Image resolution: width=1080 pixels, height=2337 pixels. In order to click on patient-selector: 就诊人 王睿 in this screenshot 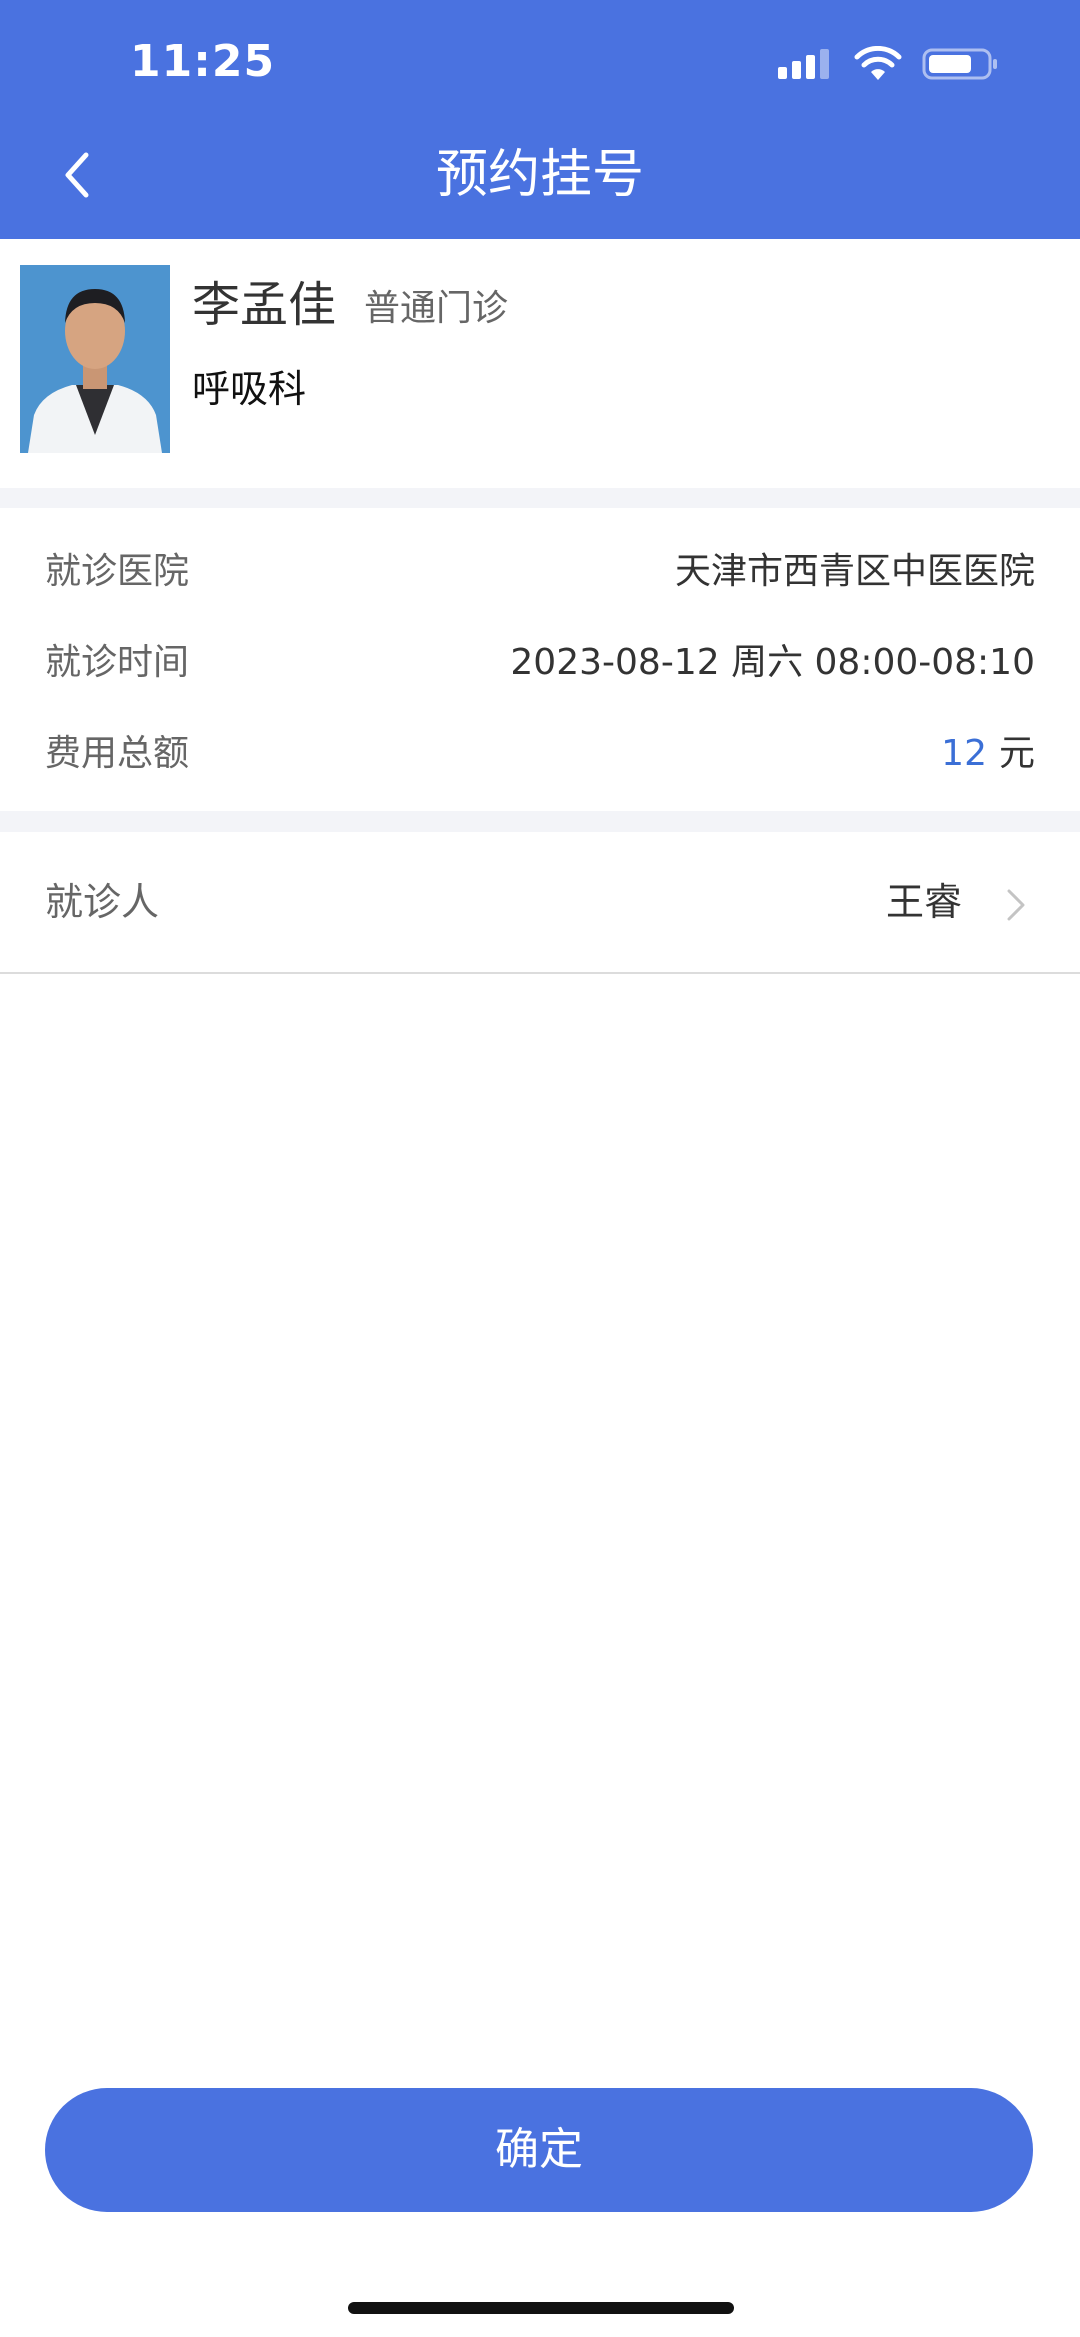, I will do `click(540, 903)`.